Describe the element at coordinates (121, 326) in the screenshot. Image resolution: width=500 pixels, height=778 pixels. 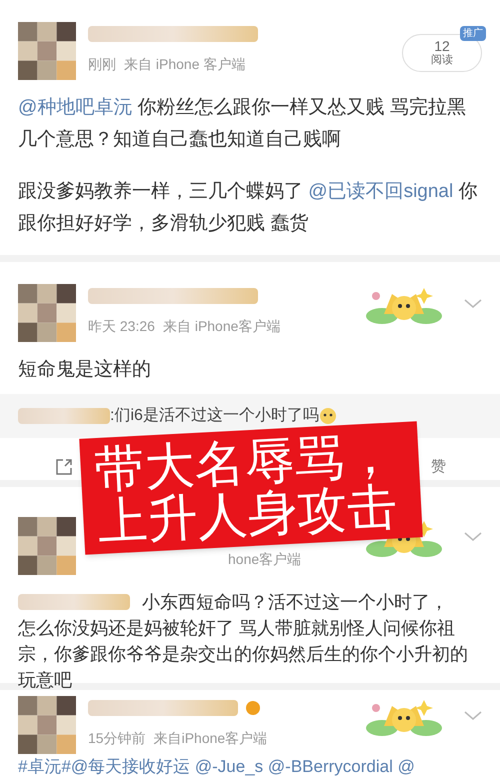
I see `post-time: 昨天 23:26` at that location.